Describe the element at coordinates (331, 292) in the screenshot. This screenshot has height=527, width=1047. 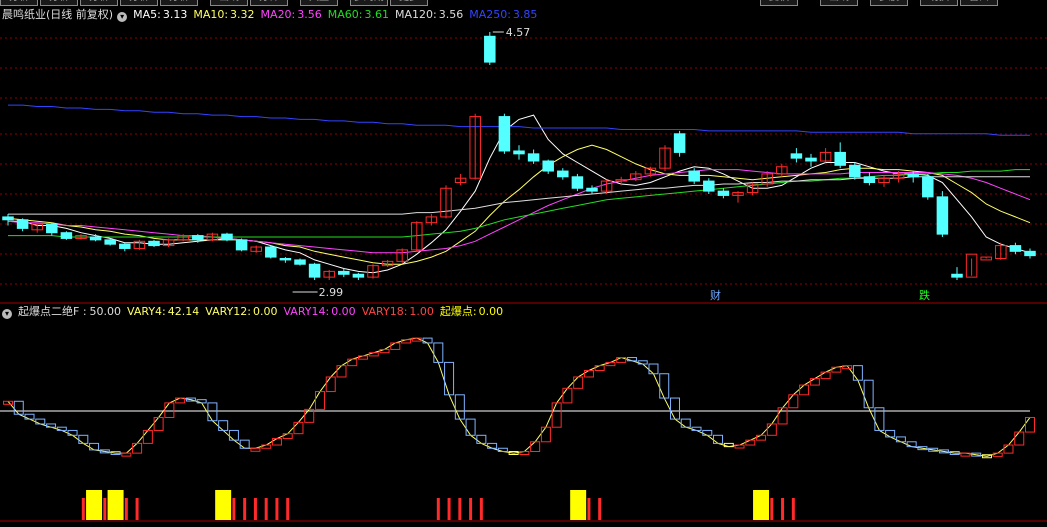
I see `low-price-label: 2.99` at that location.